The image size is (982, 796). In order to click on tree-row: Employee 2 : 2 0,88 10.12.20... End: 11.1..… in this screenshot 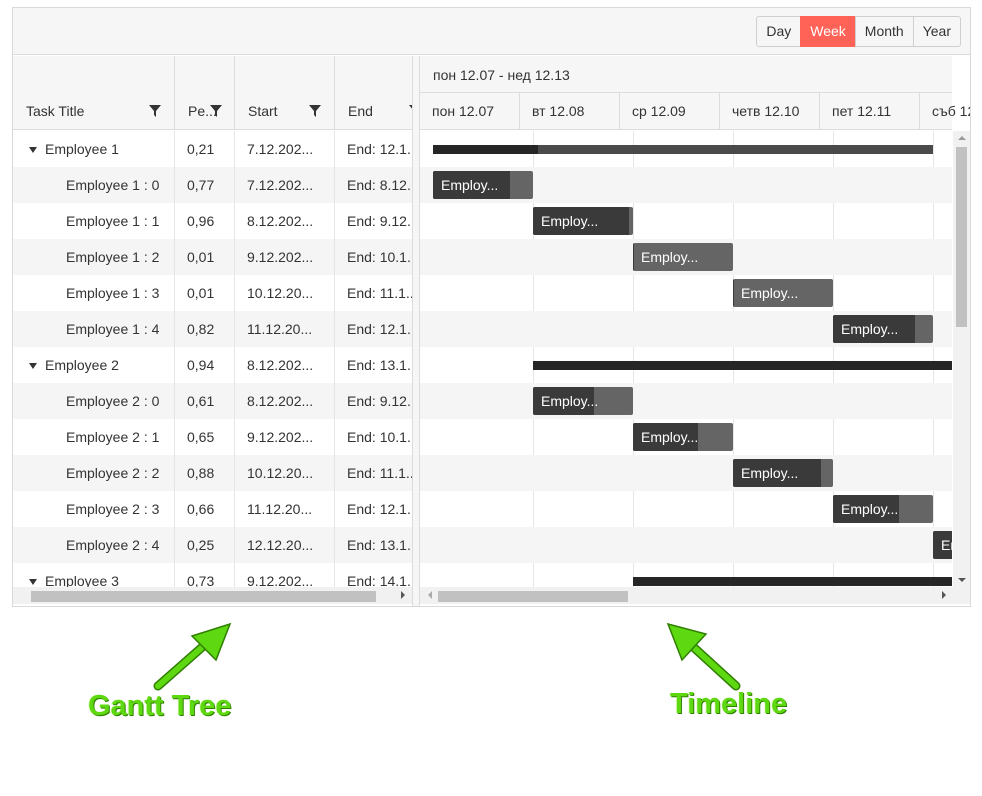, I will do `click(212, 473)`.